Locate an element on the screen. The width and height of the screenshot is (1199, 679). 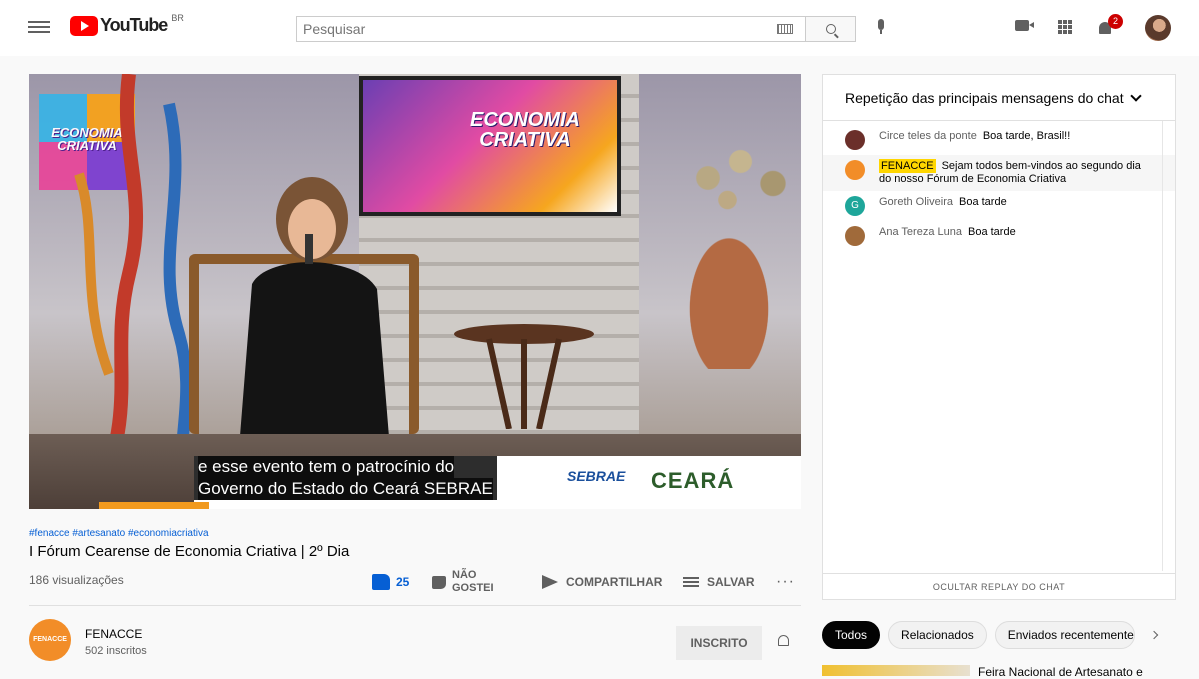
recommended-thumbnail is located at coordinates (896, 670).